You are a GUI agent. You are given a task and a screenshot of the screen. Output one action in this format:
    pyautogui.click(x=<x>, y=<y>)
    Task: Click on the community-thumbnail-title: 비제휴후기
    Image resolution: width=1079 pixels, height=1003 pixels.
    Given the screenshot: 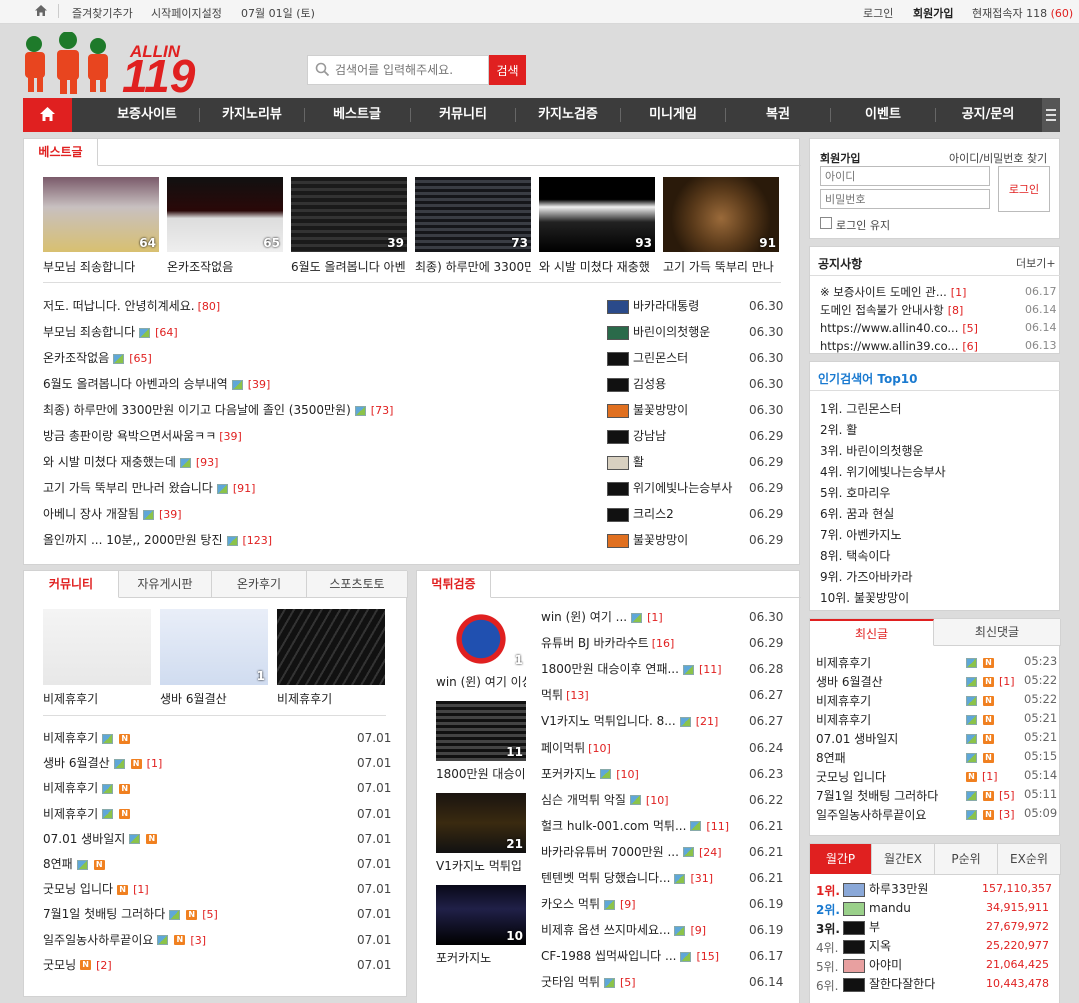 What is the action you would take?
    pyautogui.click(x=97, y=698)
    